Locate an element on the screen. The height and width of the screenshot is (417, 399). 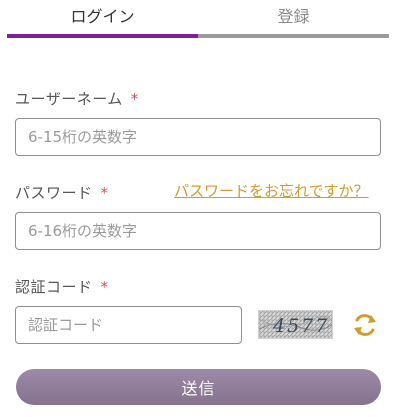
captcha-required-mark: * is located at coordinates (104, 287).